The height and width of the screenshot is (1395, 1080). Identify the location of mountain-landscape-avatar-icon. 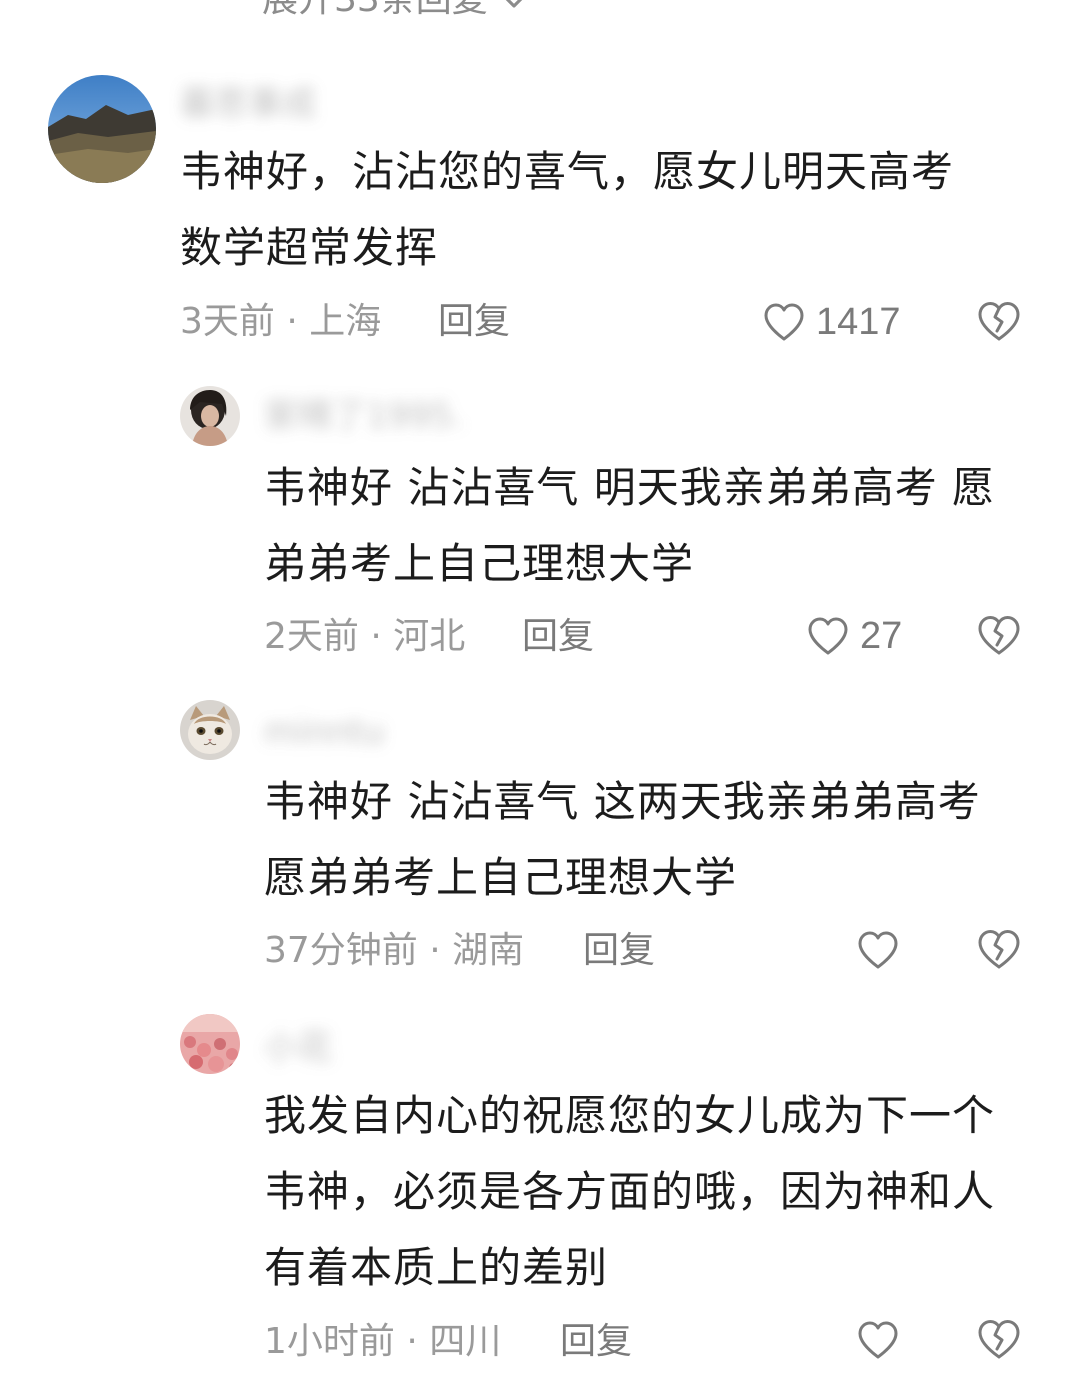
(102, 129).